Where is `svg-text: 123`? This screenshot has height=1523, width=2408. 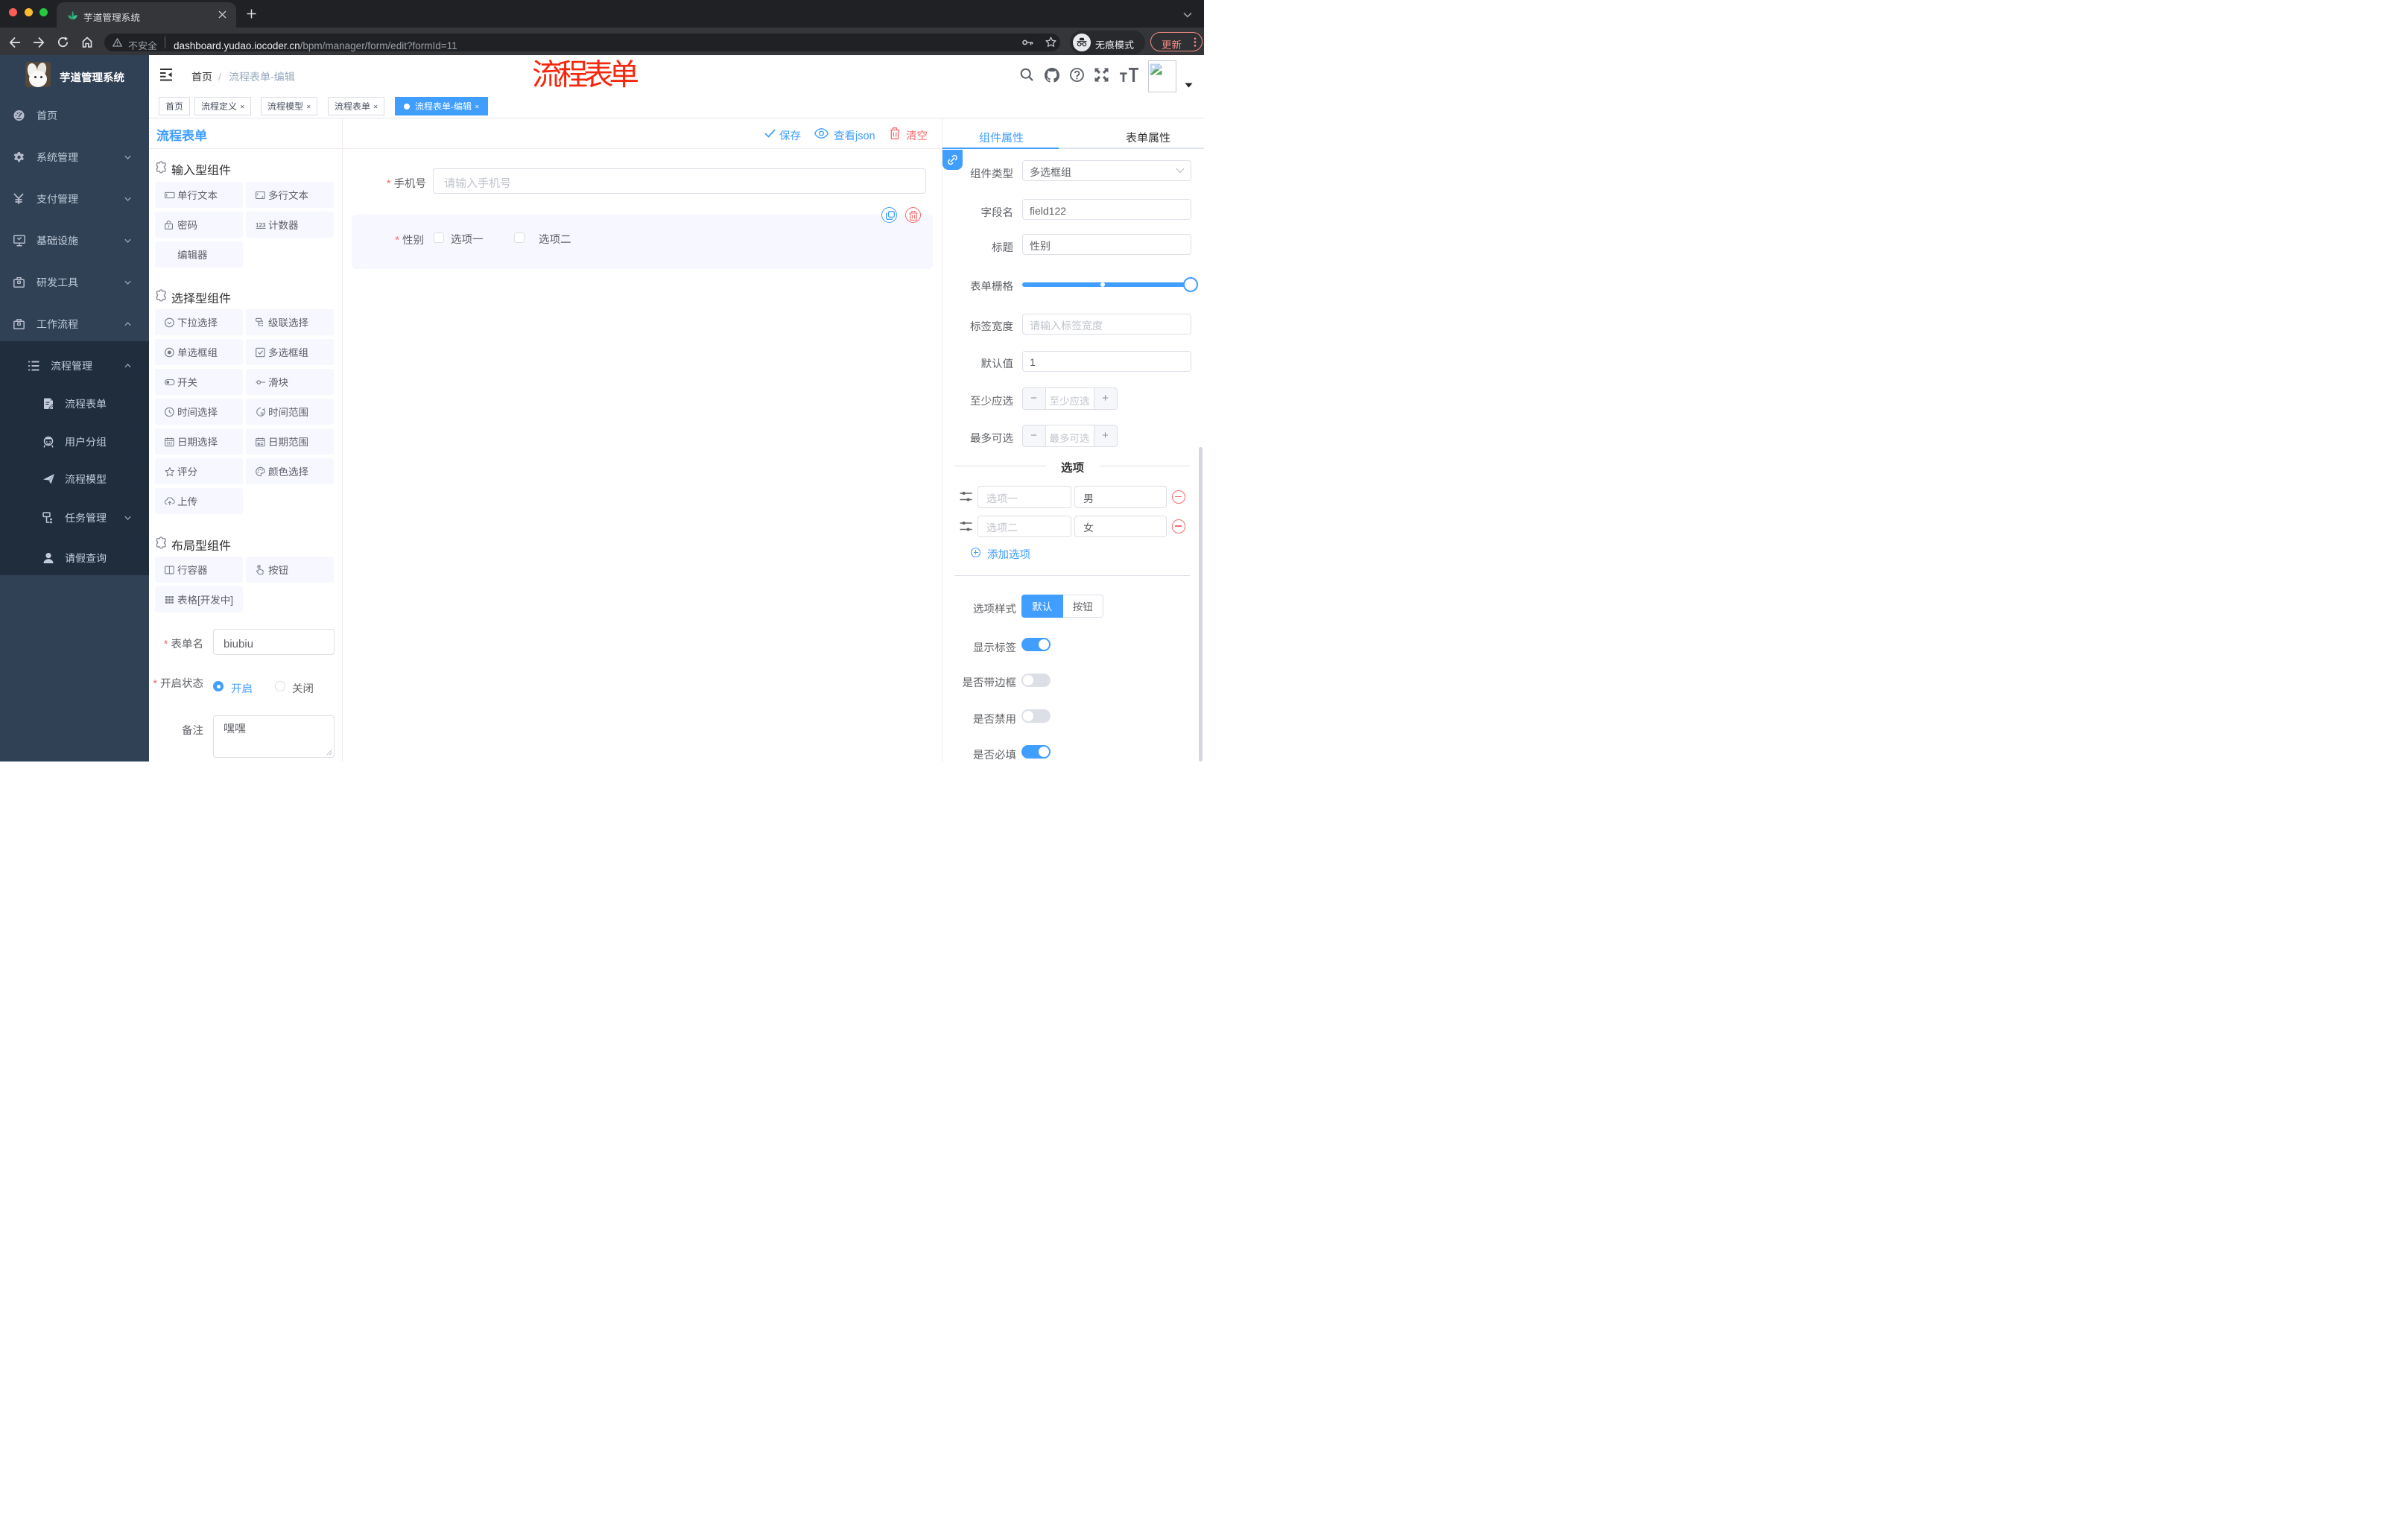
svg-text: 123 is located at coordinates (261, 225).